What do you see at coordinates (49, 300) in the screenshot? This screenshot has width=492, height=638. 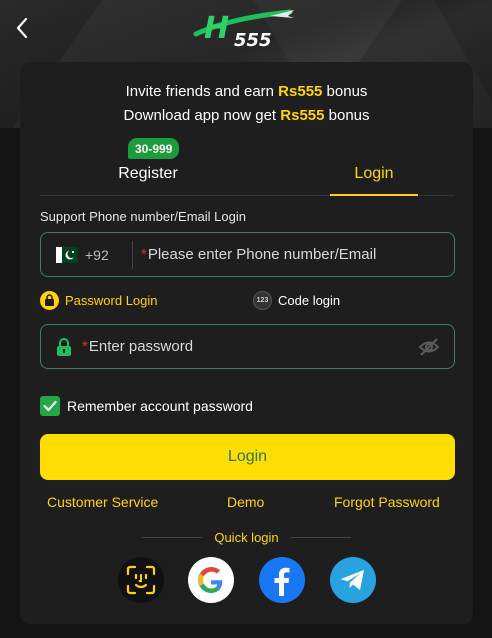 I see `lock-badge-icon` at bounding box center [49, 300].